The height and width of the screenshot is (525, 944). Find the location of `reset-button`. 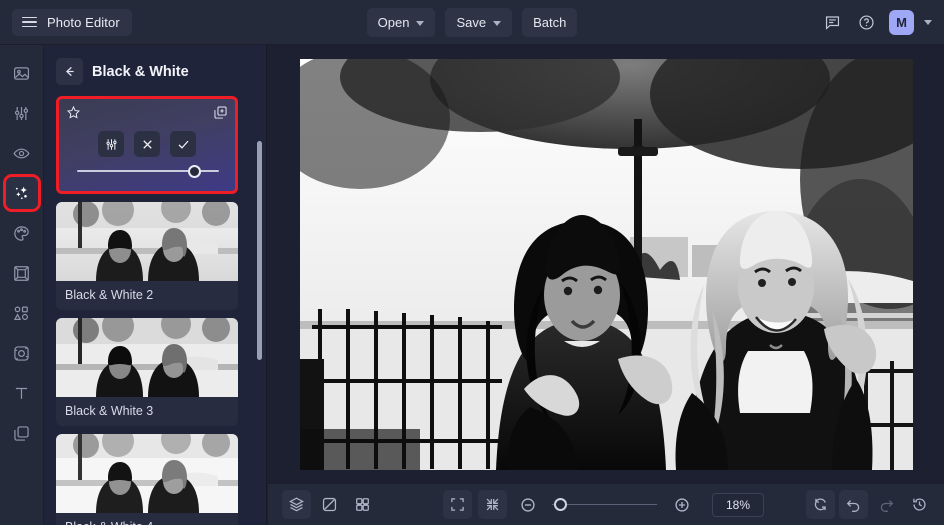

reset-button is located at coordinates (820, 504).